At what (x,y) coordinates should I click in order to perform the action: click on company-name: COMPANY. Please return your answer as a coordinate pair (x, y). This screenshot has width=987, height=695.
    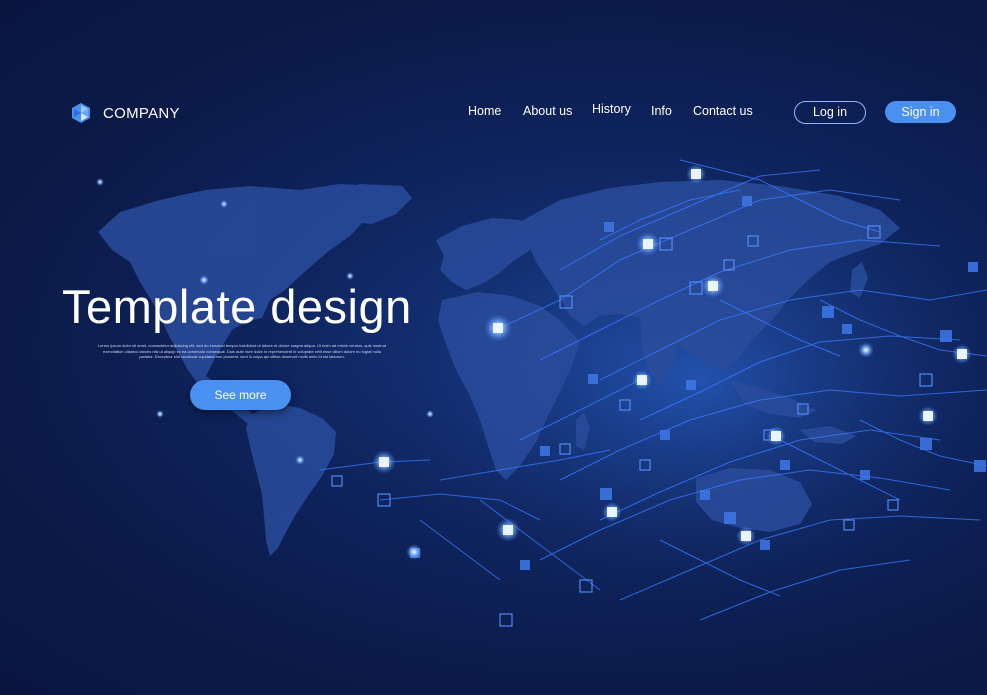
    Looking at the image, I should click on (141, 113).